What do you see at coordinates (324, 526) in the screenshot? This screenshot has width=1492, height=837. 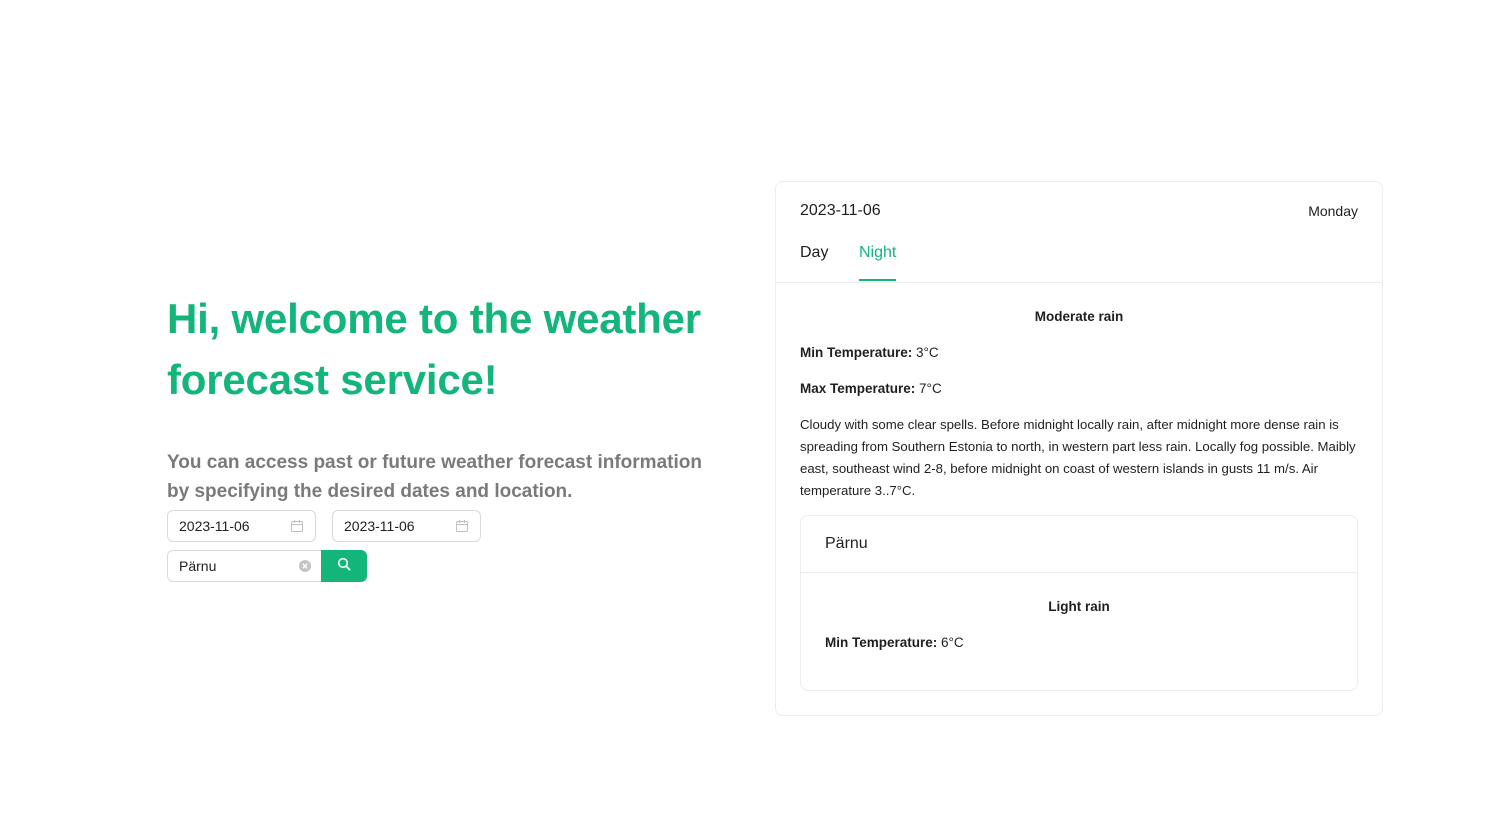 I see `date-range: 2023-11-06 2023-11-06` at bounding box center [324, 526].